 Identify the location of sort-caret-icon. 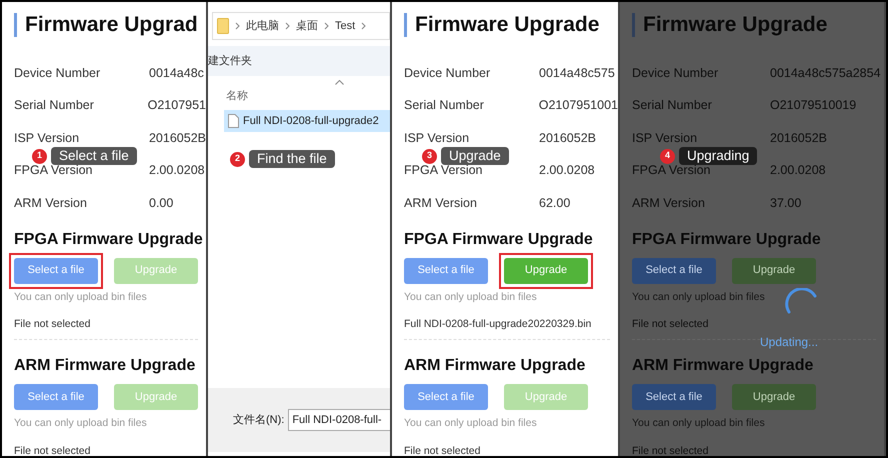
(339, 82).